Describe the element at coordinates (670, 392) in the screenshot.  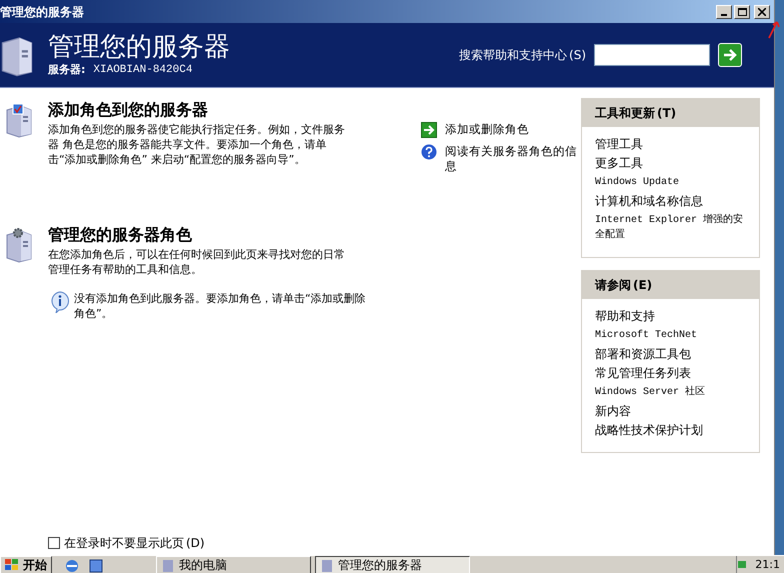
I see `panel-link: Windows Server 社区` at that location.